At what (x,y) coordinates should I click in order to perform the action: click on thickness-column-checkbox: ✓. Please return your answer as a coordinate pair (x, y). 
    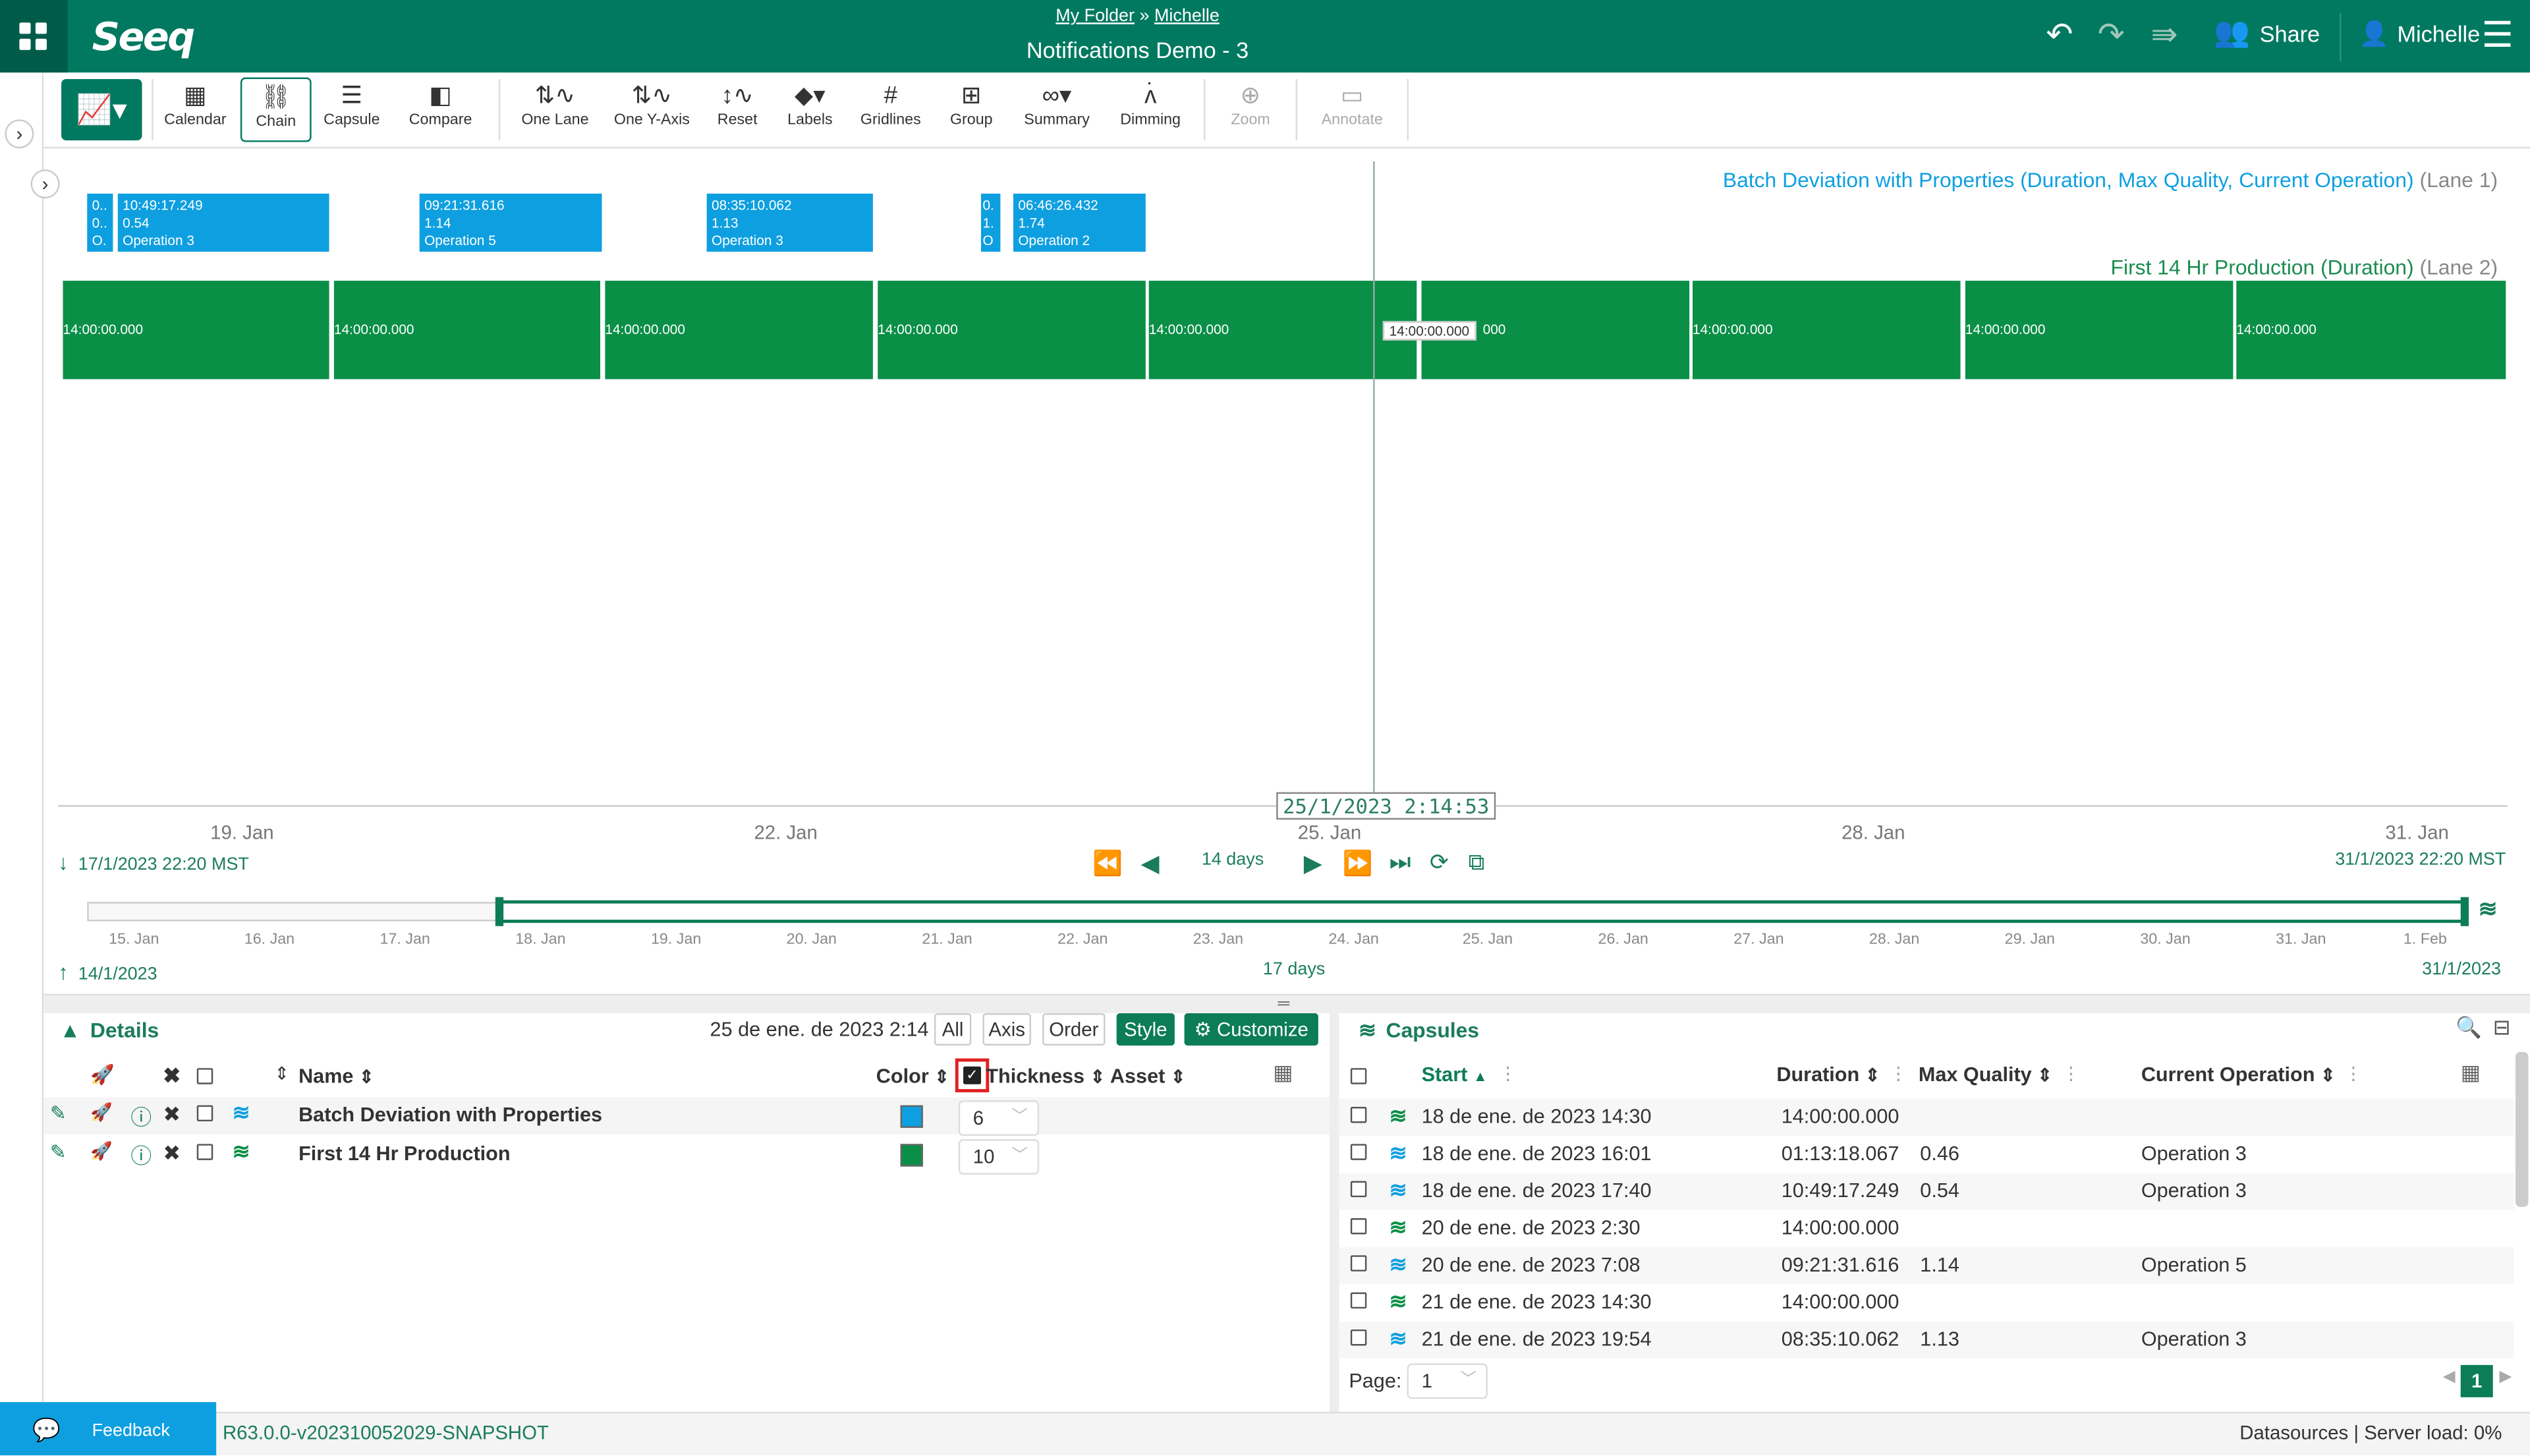
    Looking at the image, I should click on (972, 1075).